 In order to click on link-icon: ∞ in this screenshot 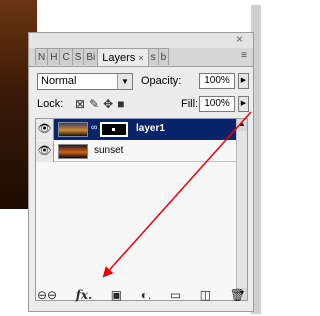, I will do `click(94, 127)`.